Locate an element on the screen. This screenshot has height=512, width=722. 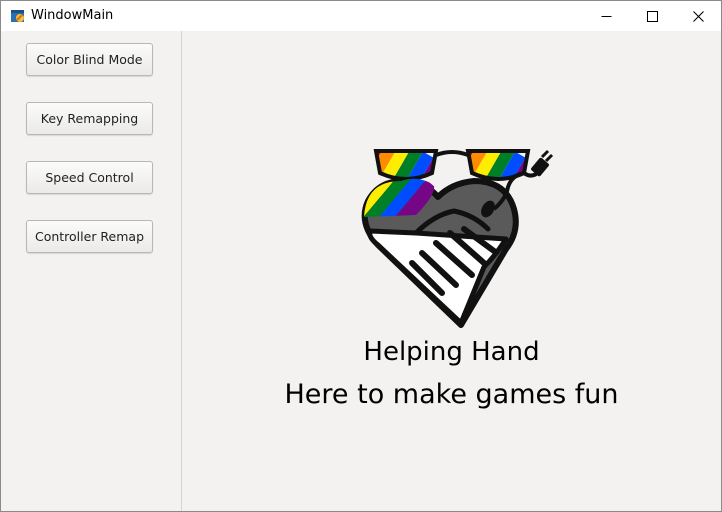
controller-remap-button: Controller Remap is located at coordinates (89, 236).